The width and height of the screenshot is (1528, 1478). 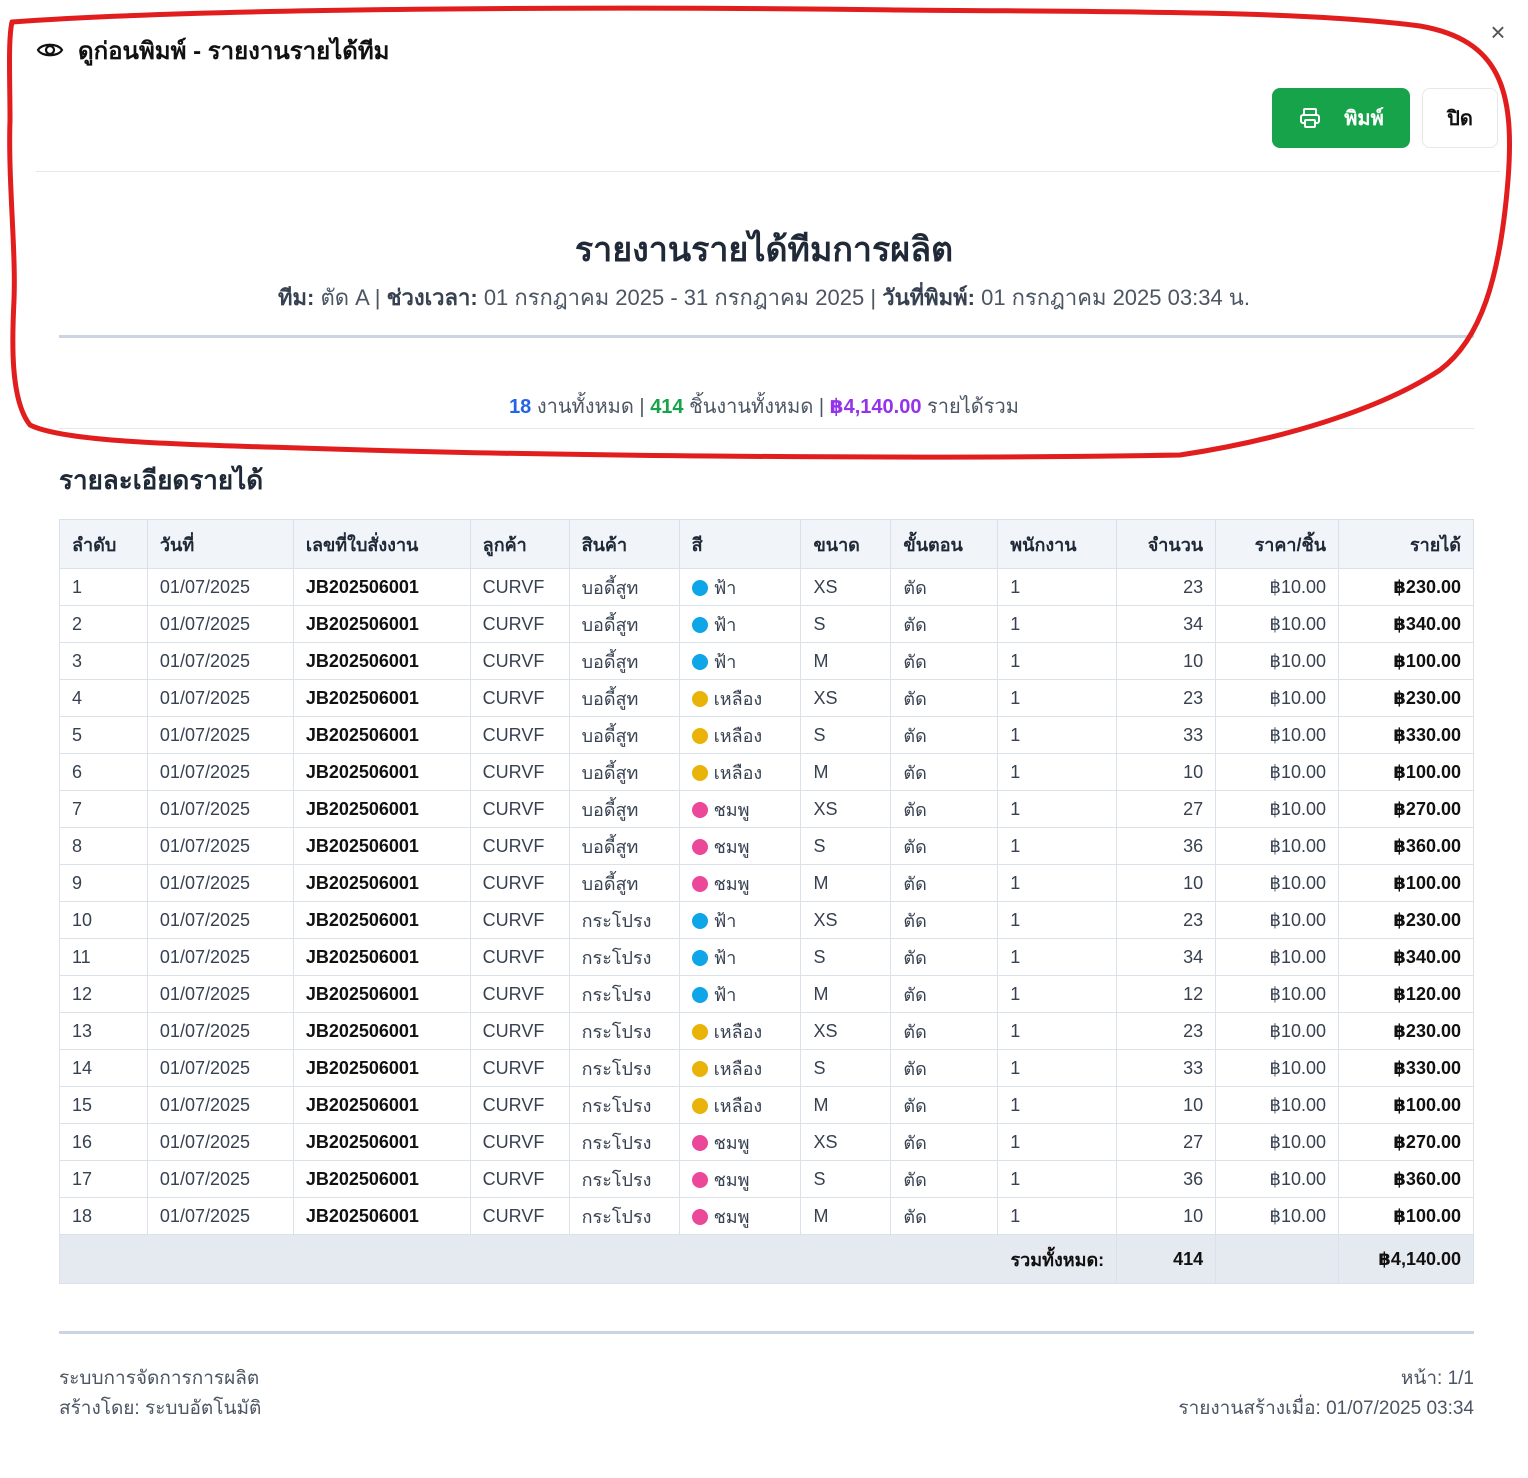 I want to click on close-button: ปิด, so click(x=1460, y=118).